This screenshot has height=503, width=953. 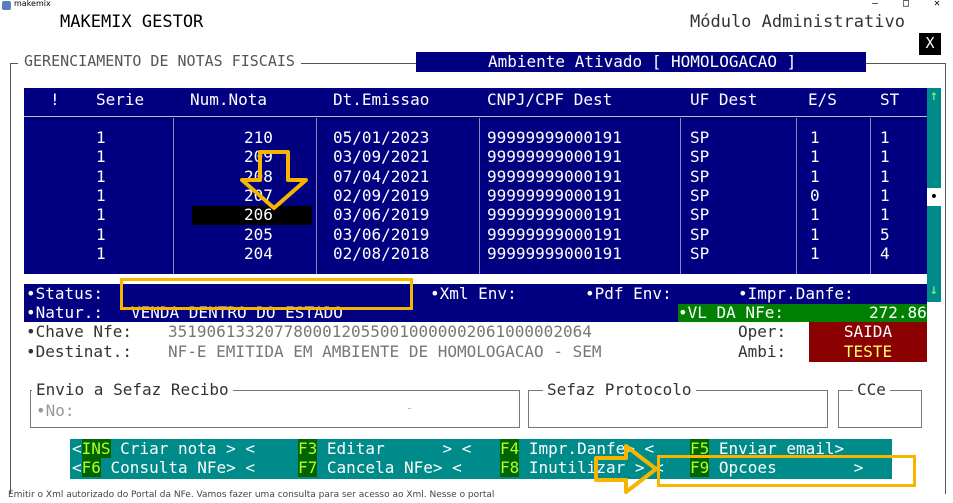 What do you see at coordinates (65, 312) in the screenshot?
I see `natur-label: •Natur.:` at bounding box center [65, 312].